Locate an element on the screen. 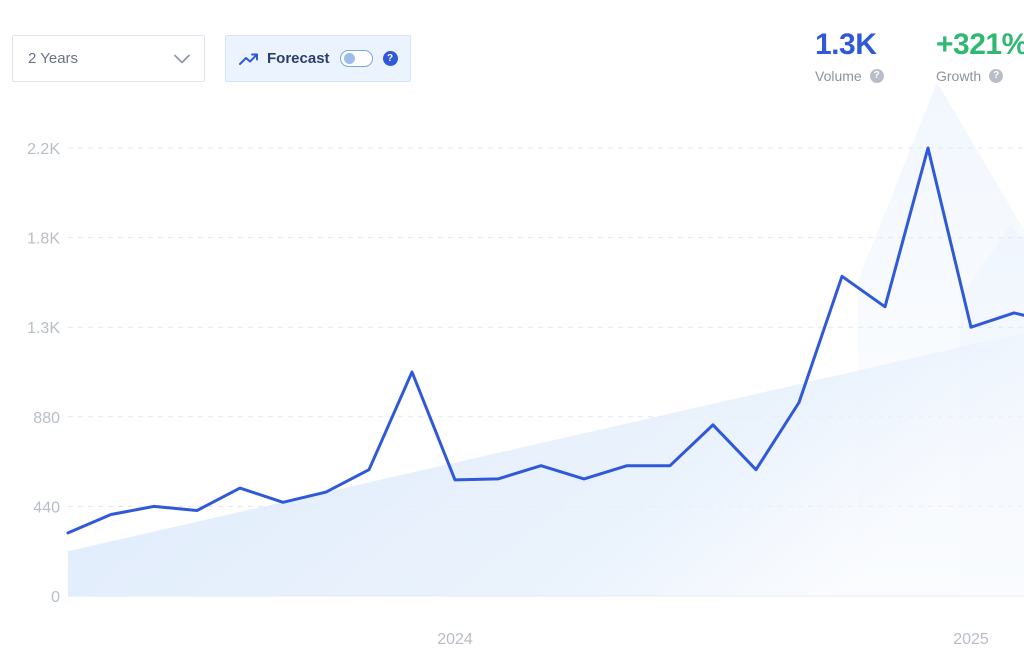 This screenshot has width=1024, height=669. y-tick-label: 2.2K is located at coordinates (43, 149).